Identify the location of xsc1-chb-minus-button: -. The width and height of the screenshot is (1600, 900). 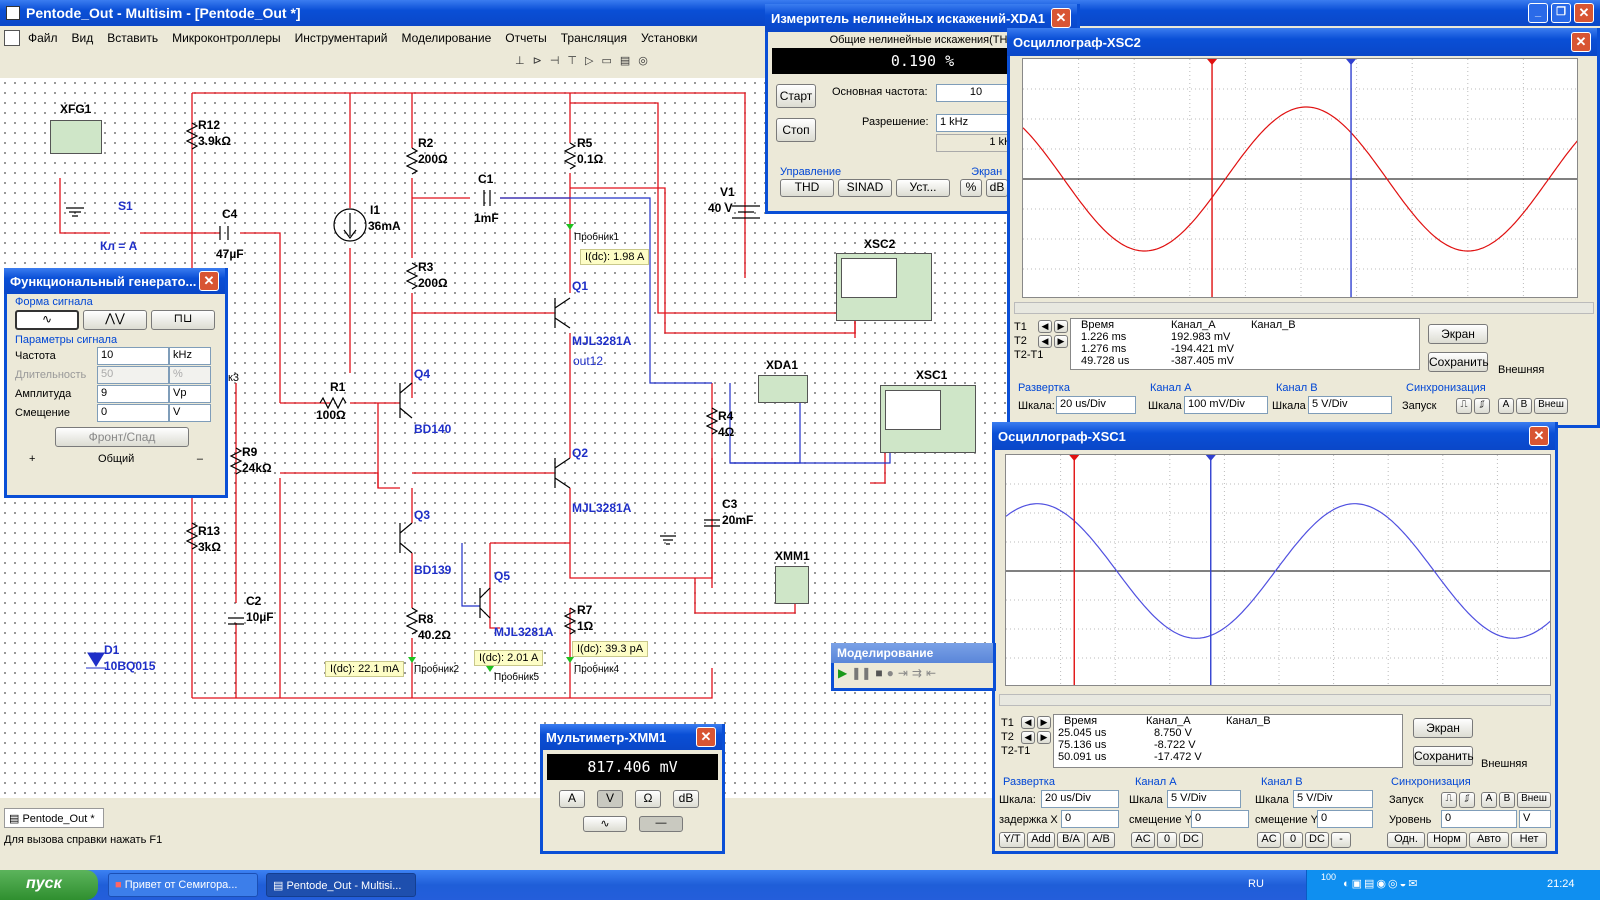
(1341, 840).